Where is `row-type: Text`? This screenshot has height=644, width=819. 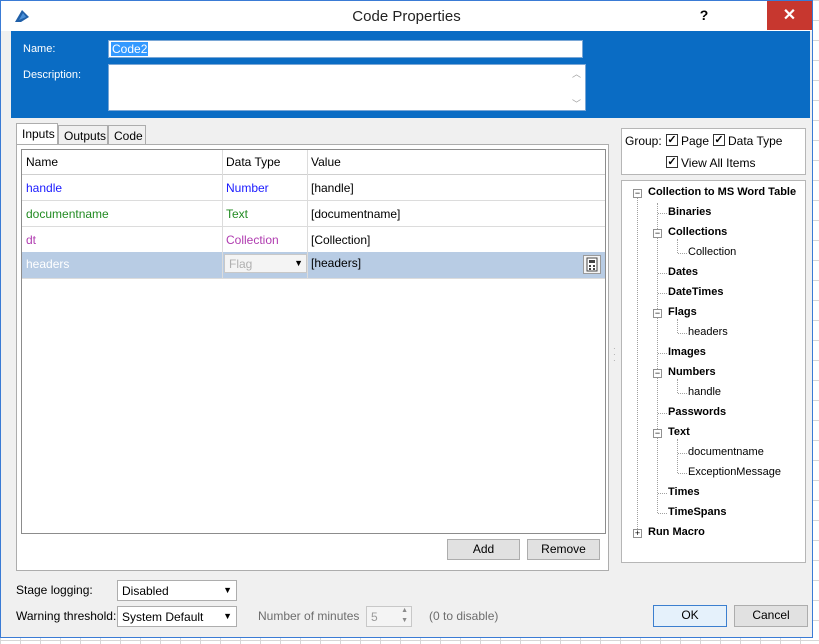
row-type: Text is located at coordinates (237, 214).